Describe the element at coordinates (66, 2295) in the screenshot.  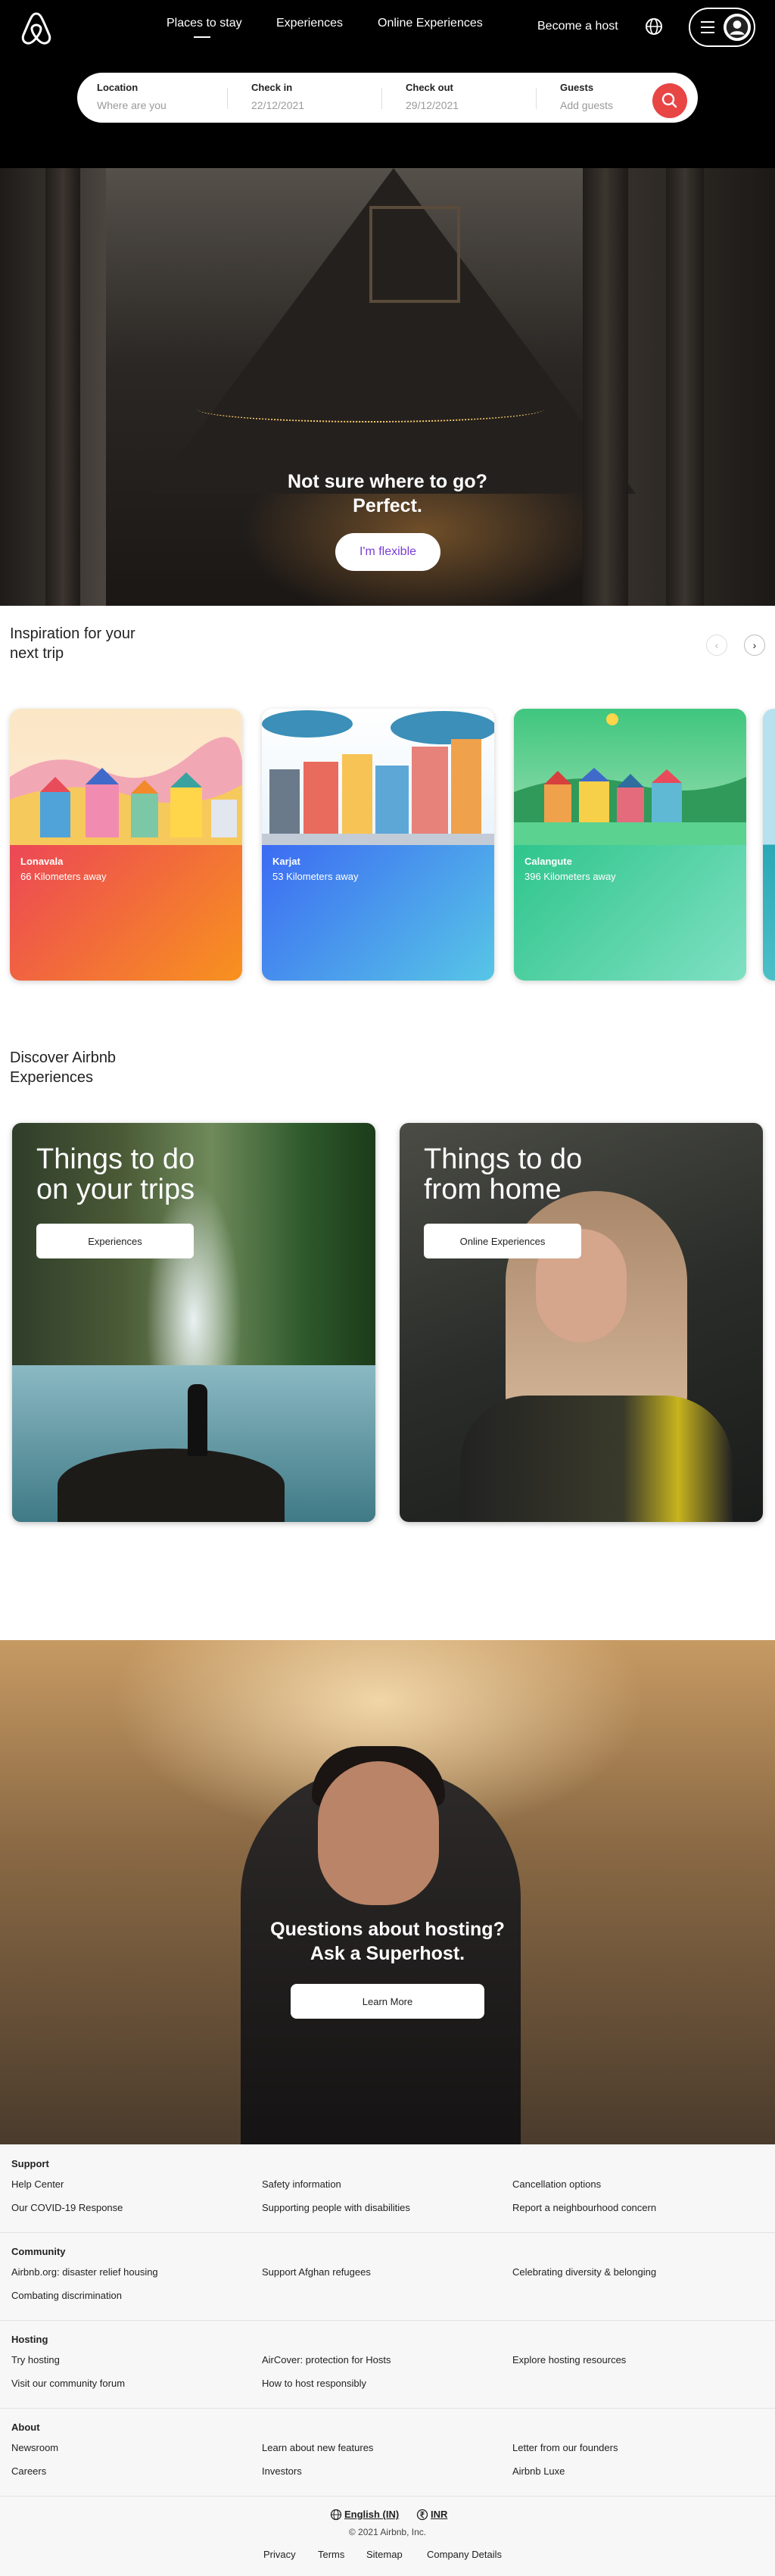
I see `footer-link: Combating discrimination` at that location.